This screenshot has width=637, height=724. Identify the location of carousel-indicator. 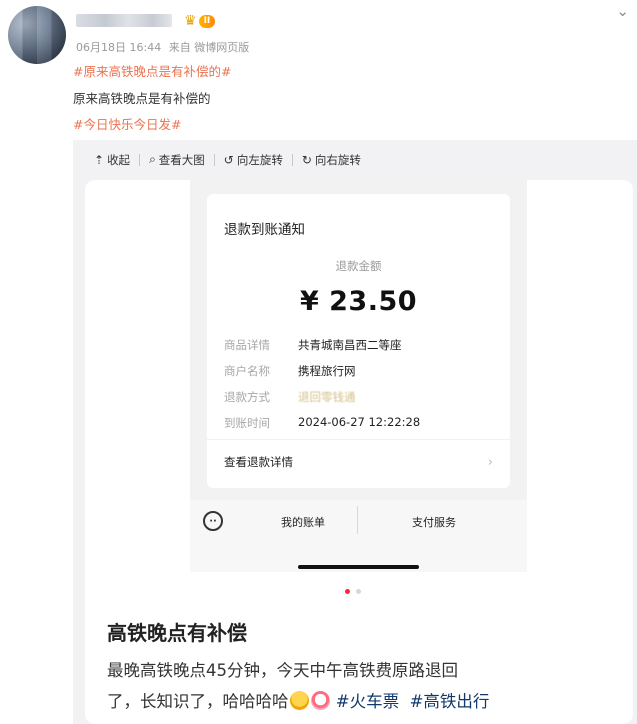
(353, 591).